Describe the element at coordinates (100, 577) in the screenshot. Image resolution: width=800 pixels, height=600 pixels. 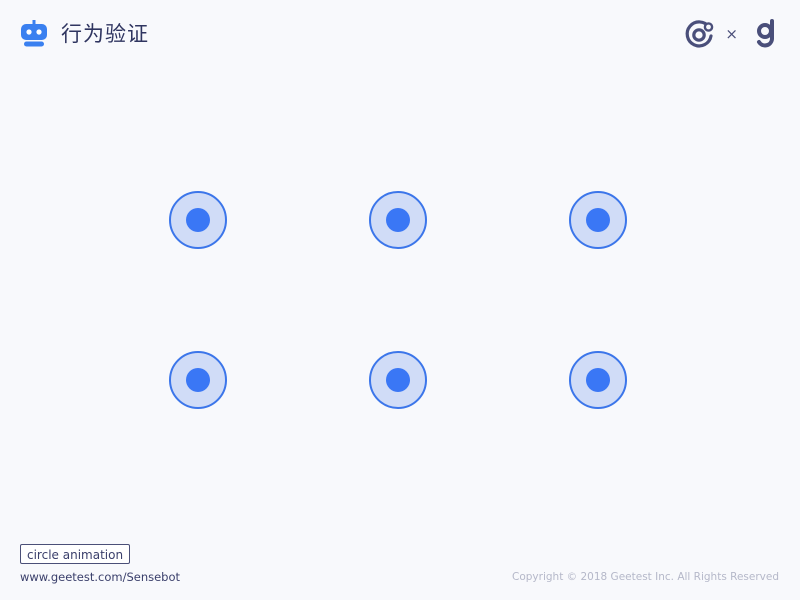
I see `sensebot-link: www.geetest.com/Sensebot` at that location.